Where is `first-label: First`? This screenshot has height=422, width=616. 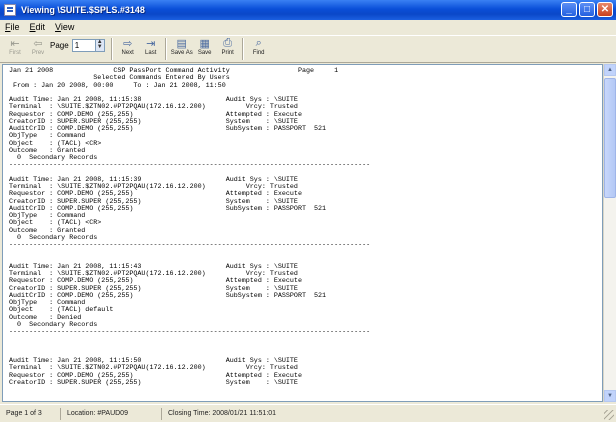 first-label: First is located at coordinates (15, 53).